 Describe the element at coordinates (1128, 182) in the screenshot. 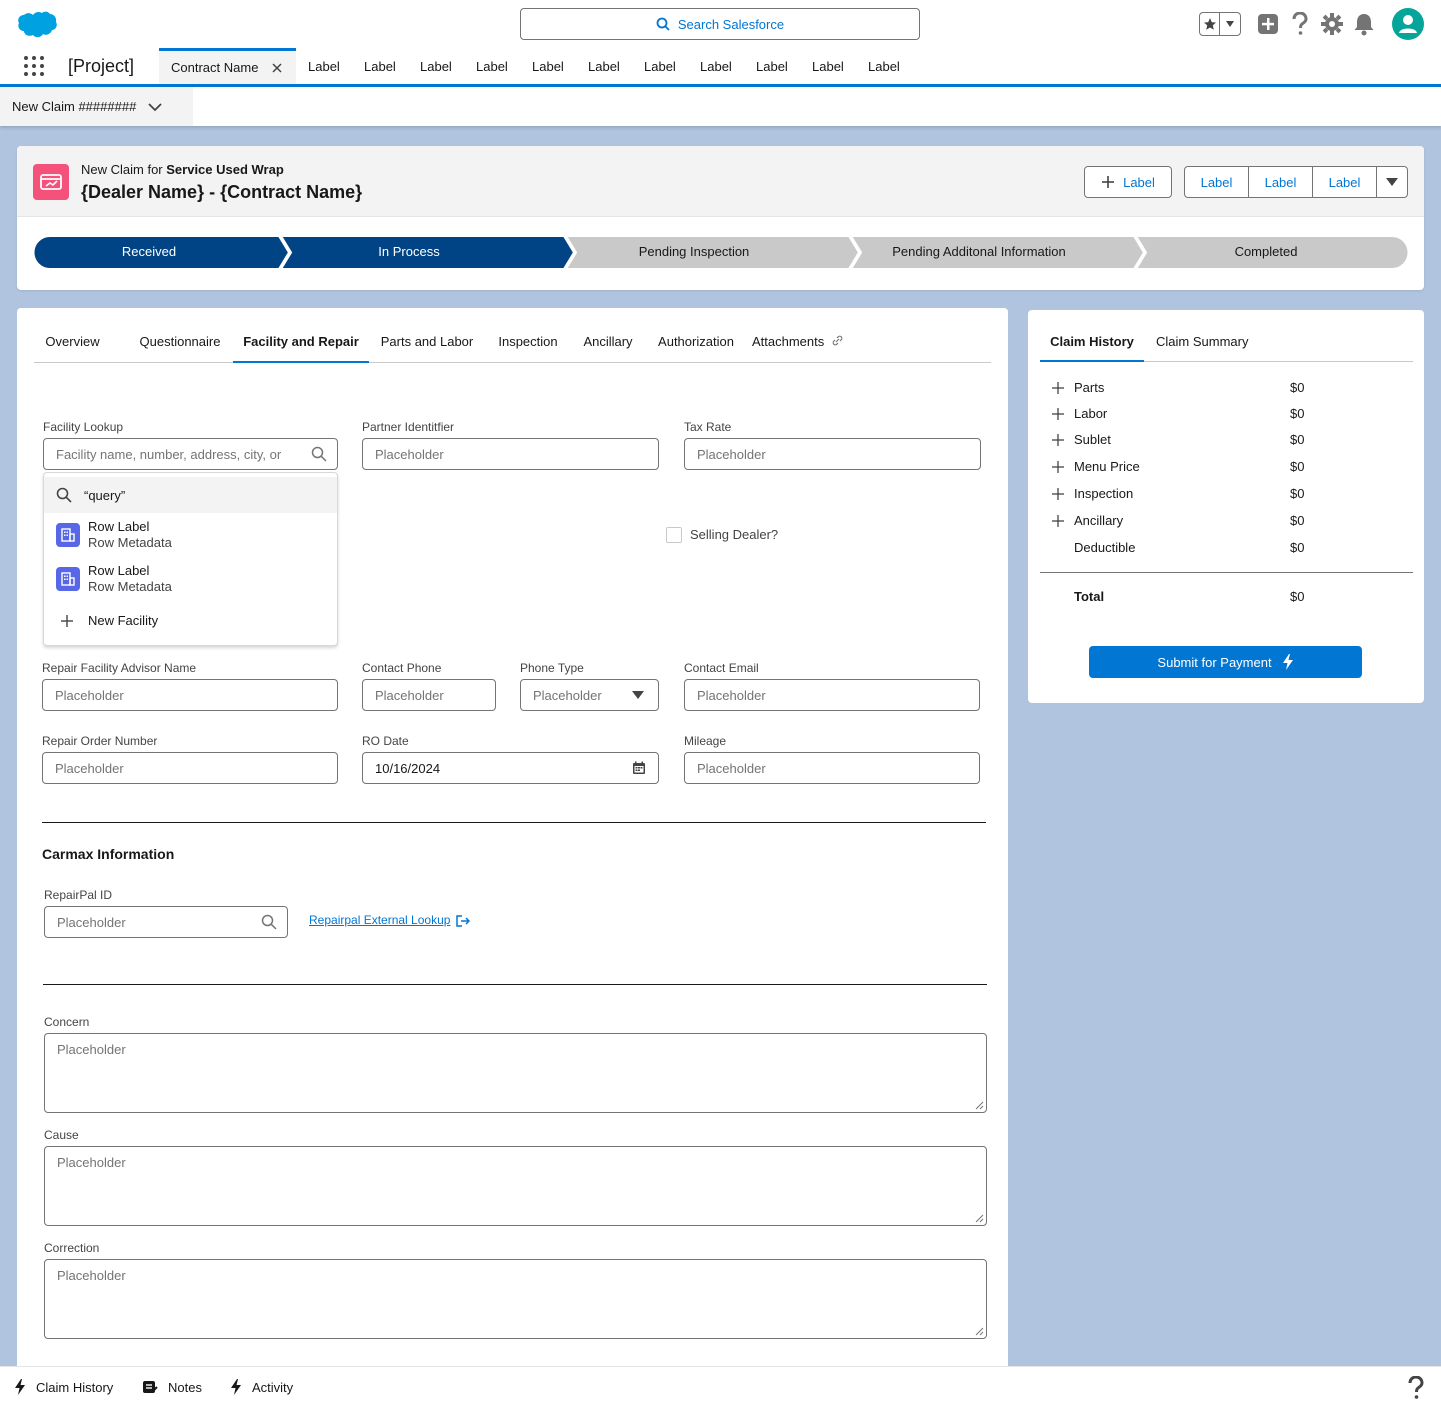

I see `new-label-button: Label` at that location.